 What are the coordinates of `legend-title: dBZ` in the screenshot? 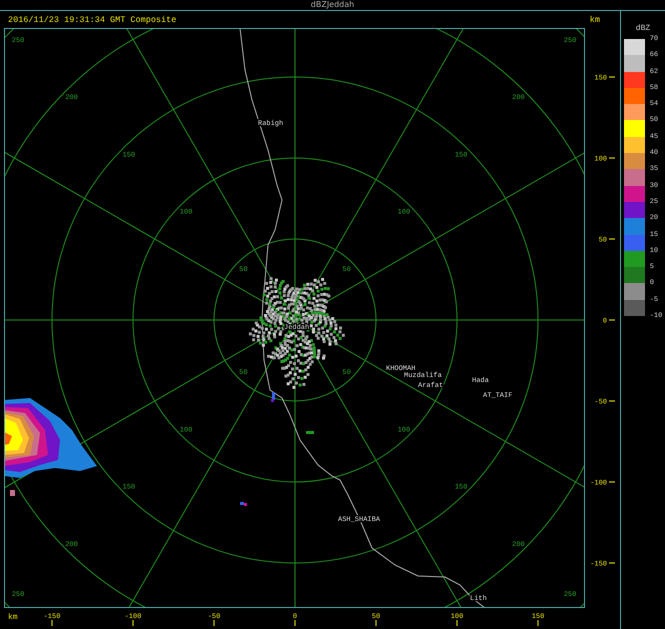 It's located at (643, 28).